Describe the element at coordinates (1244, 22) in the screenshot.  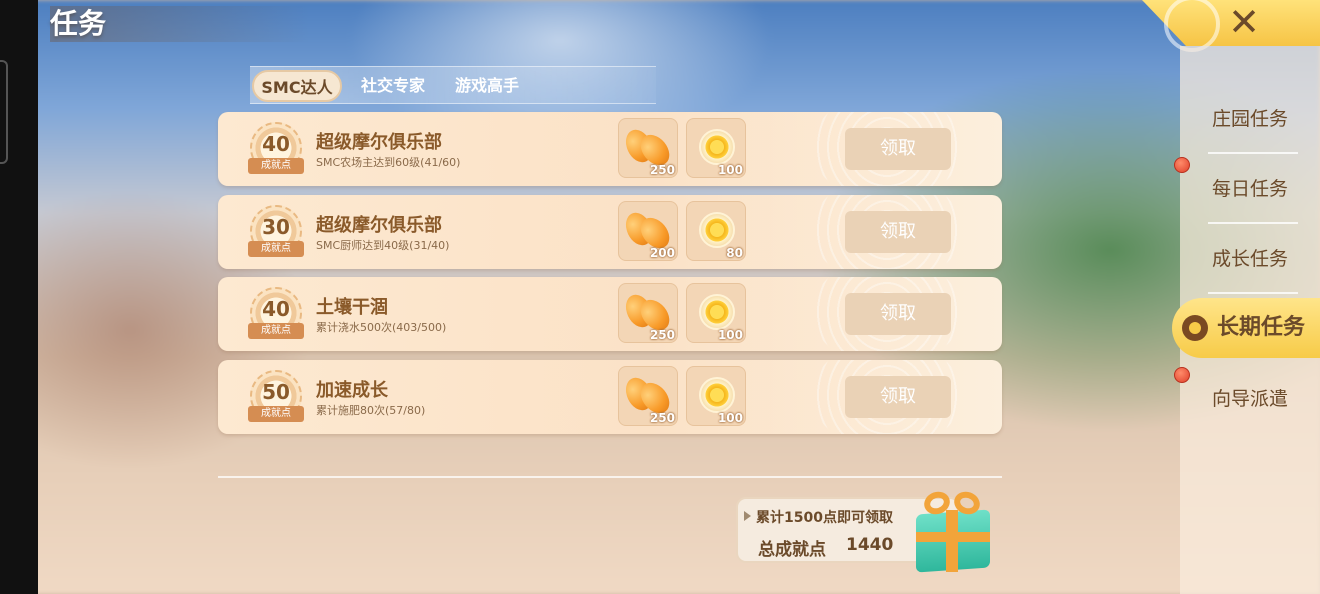
I see `close-icon: ✕` at that location.